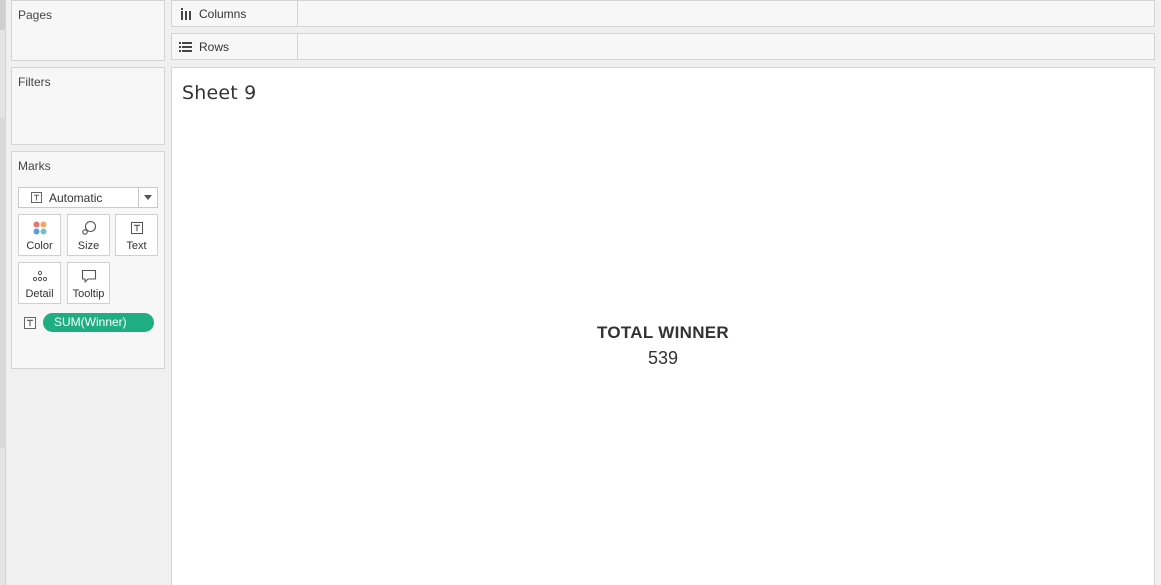 This screenshot has height=585, width=1161. Describe the element at coordinates (88, 30) in the screenshot. I see `pages-card: Pages` at that location.